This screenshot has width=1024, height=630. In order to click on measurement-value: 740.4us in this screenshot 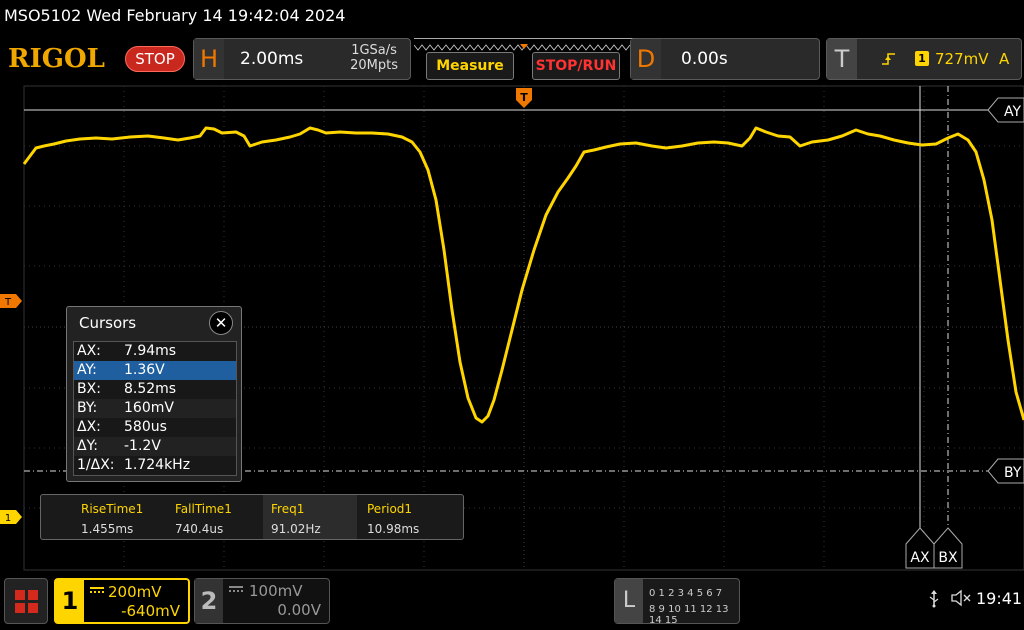, I will do `click(199, 529)`.